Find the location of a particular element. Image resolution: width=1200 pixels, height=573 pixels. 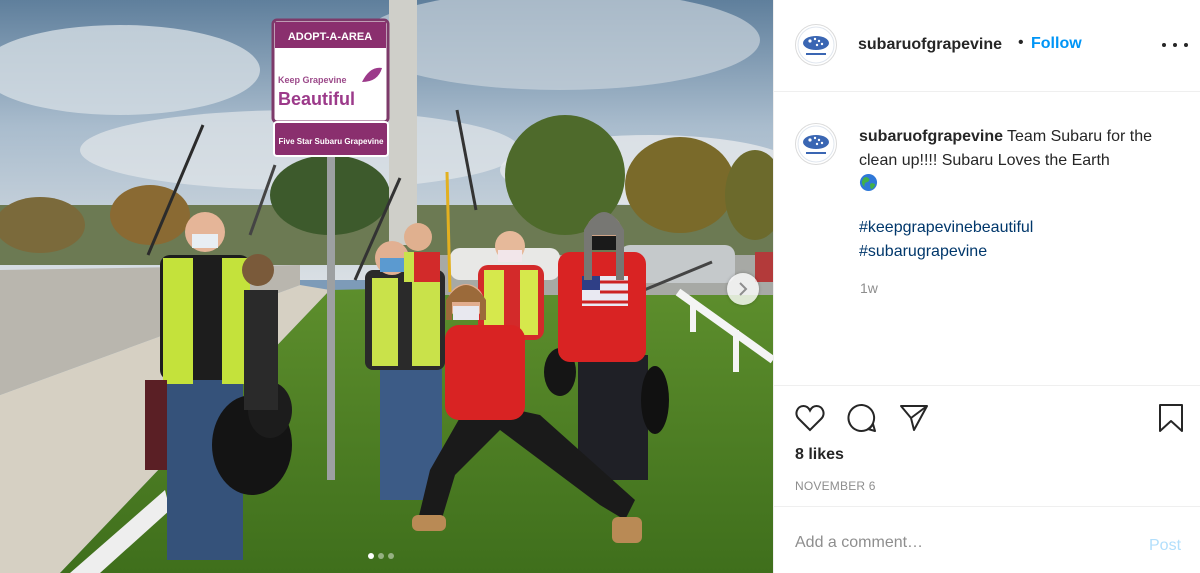

comment-box: Post is located at coordinates (987, 540).